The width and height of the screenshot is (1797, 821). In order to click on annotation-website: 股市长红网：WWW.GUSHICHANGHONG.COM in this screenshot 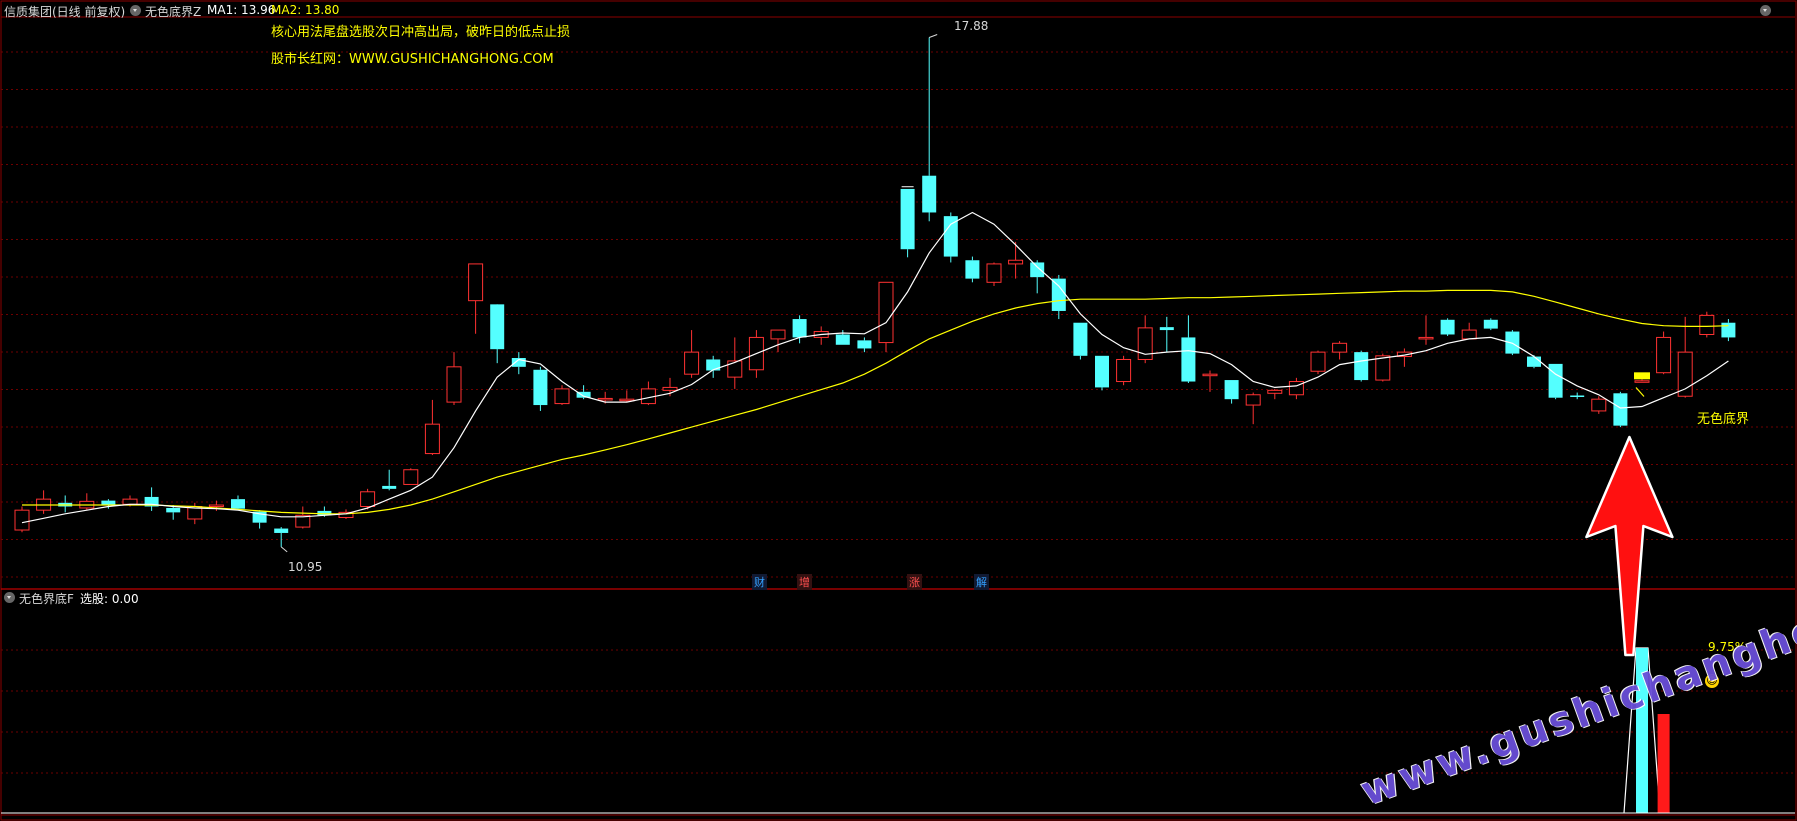, I will do `click(412, 59)`.